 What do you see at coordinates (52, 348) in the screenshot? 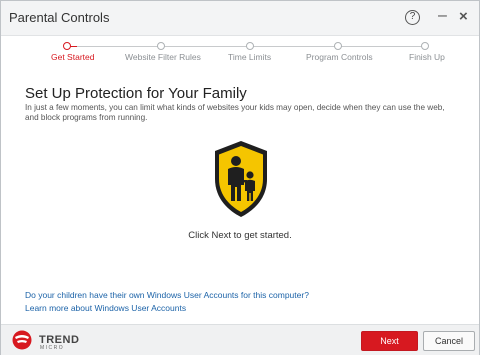
I see `trend-micro-submark: MICRO` at bounding box center [52, 348].